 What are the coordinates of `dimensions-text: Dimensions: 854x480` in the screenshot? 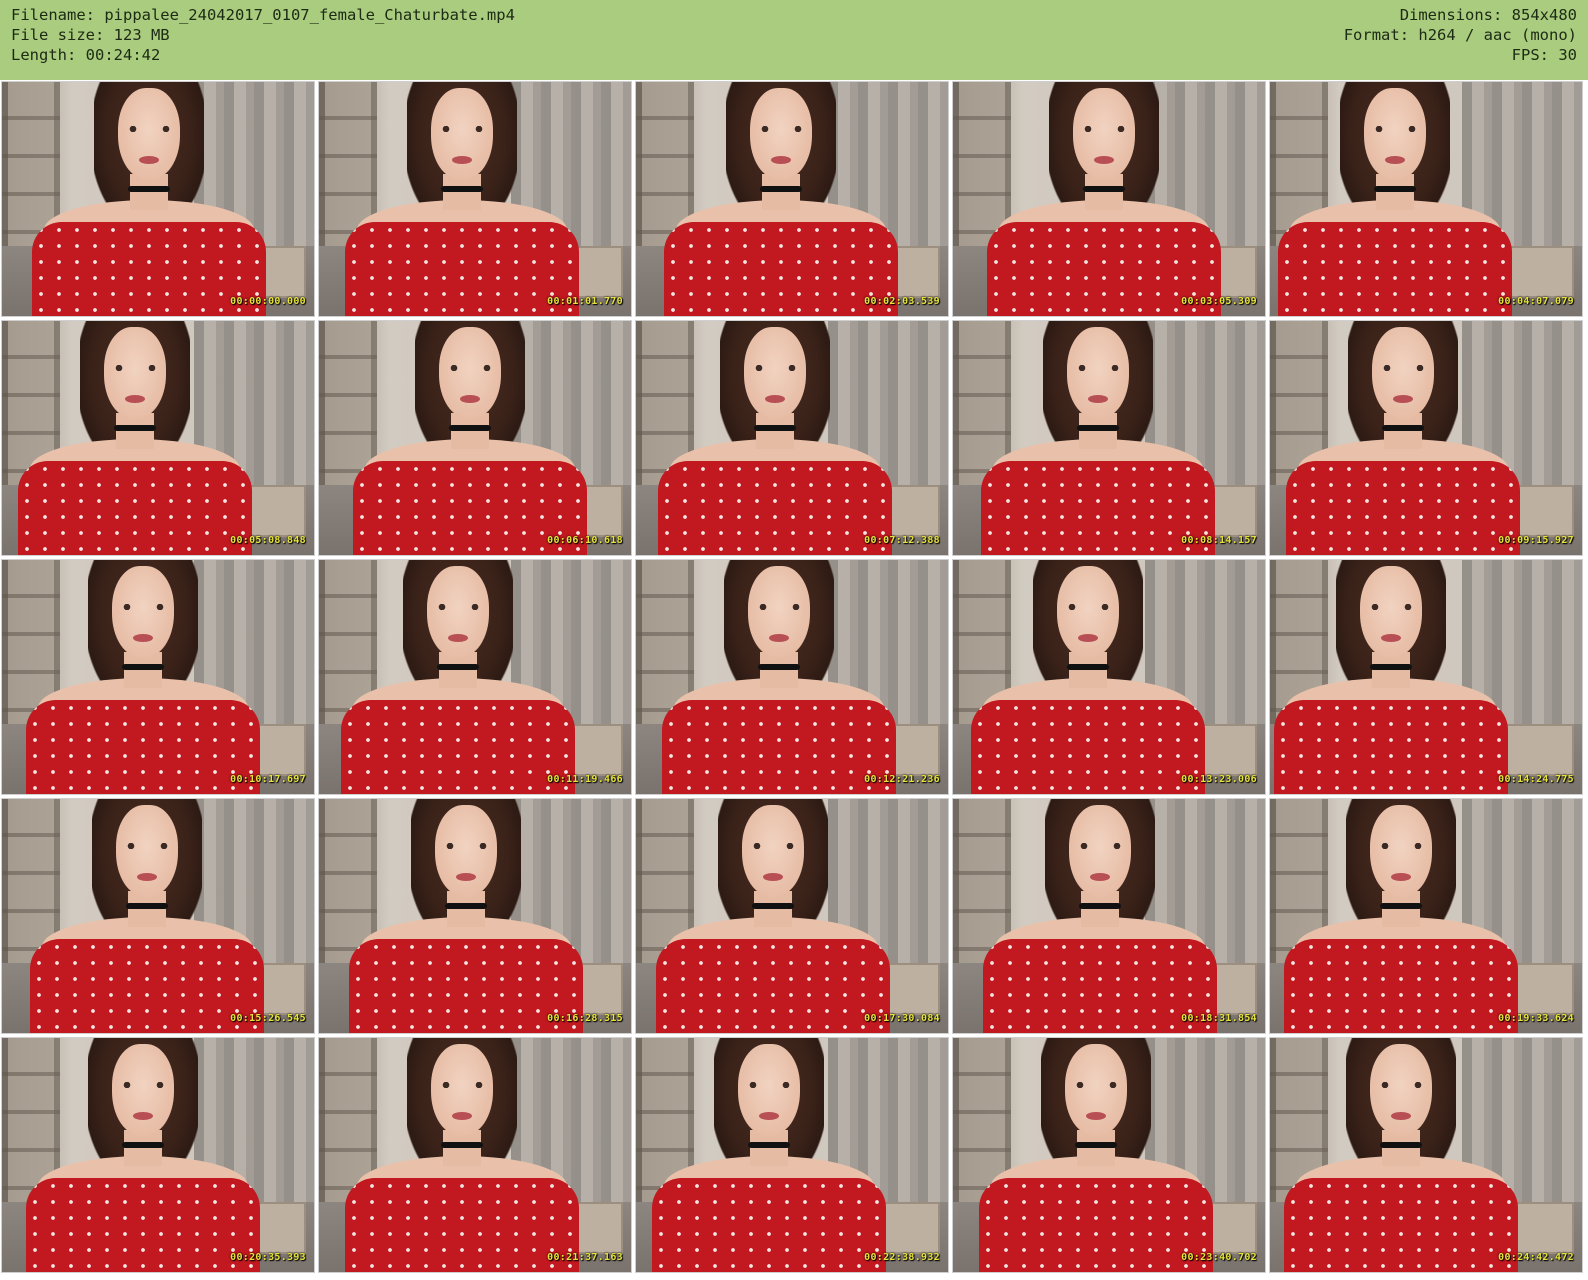 It's located at (1488, 15).